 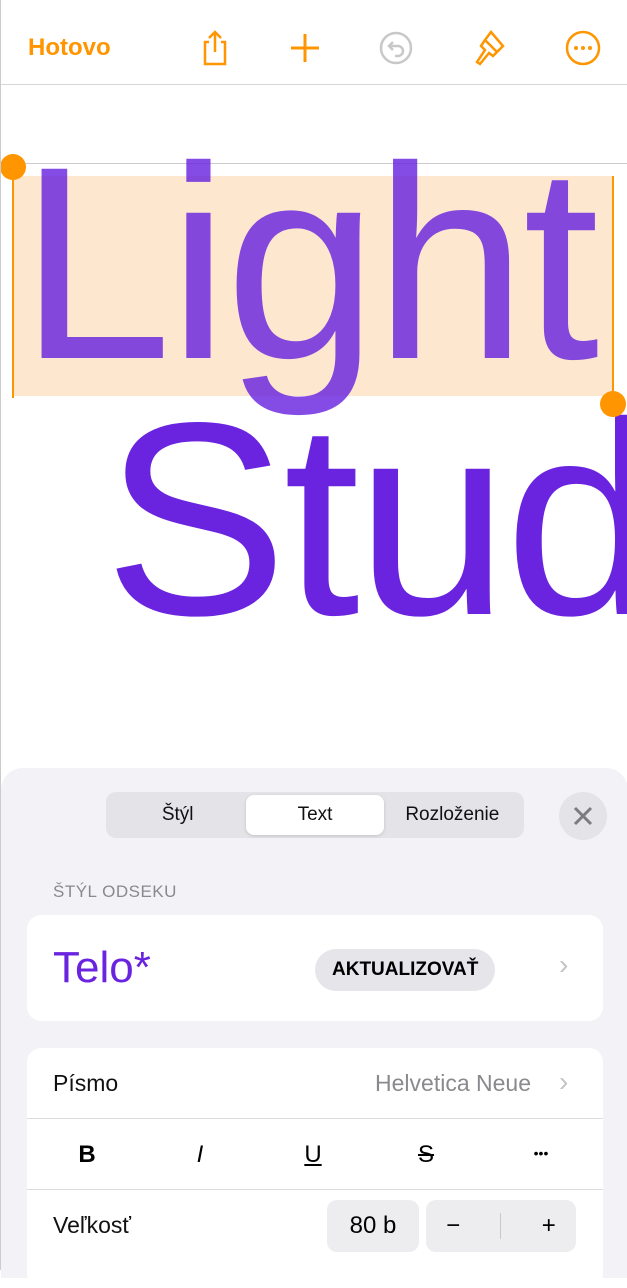 I want to click on toolbar: Hotovo, so click(x=314, y=42).